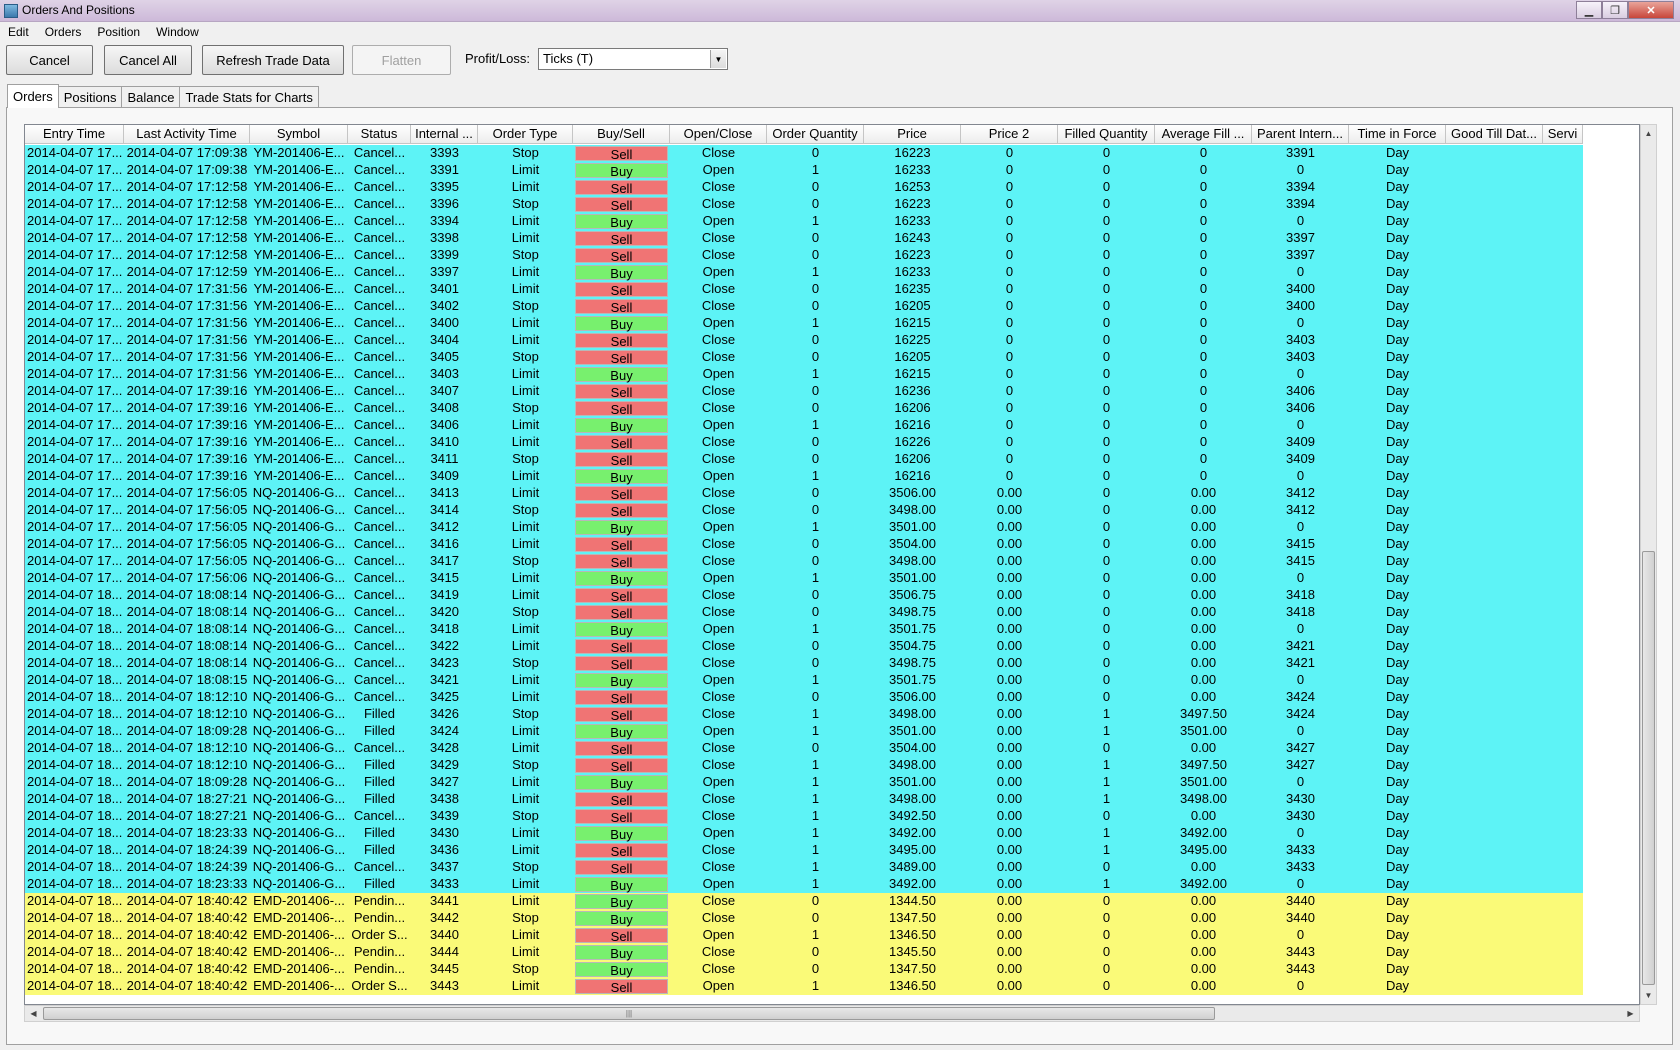  Describe the element at coordinates (151, 97) in the screenshot. I see `tab-balance: Balance` at that location.